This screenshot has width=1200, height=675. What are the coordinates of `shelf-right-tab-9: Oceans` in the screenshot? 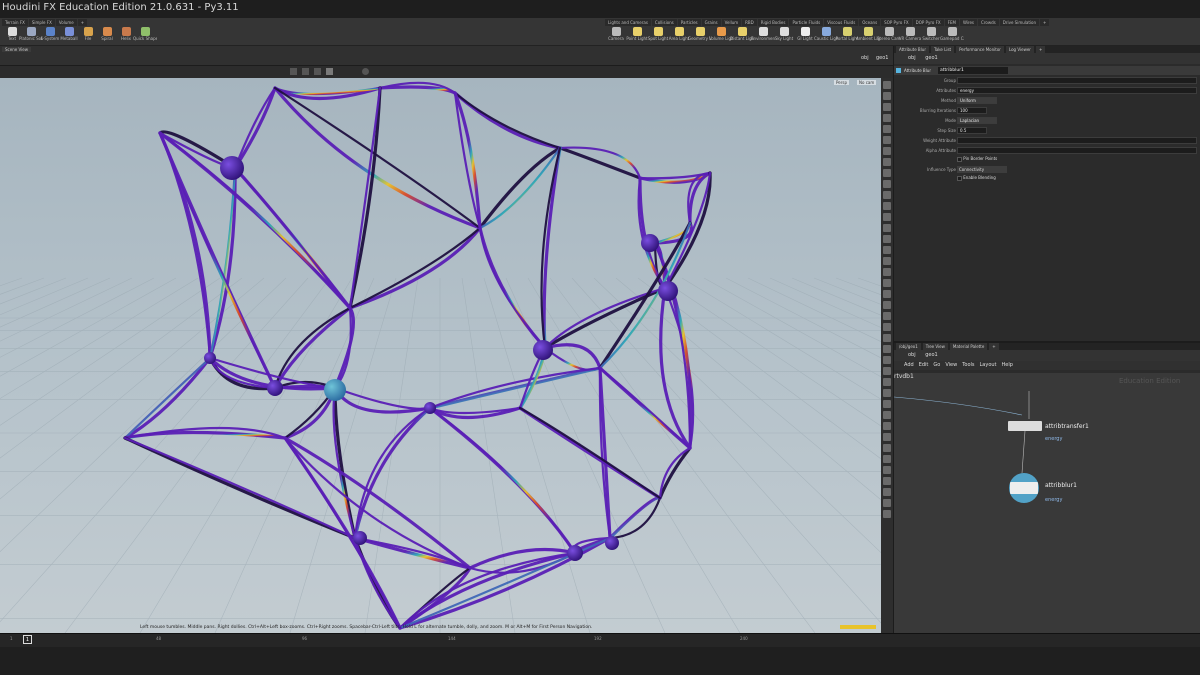 It's located at (870, 22).